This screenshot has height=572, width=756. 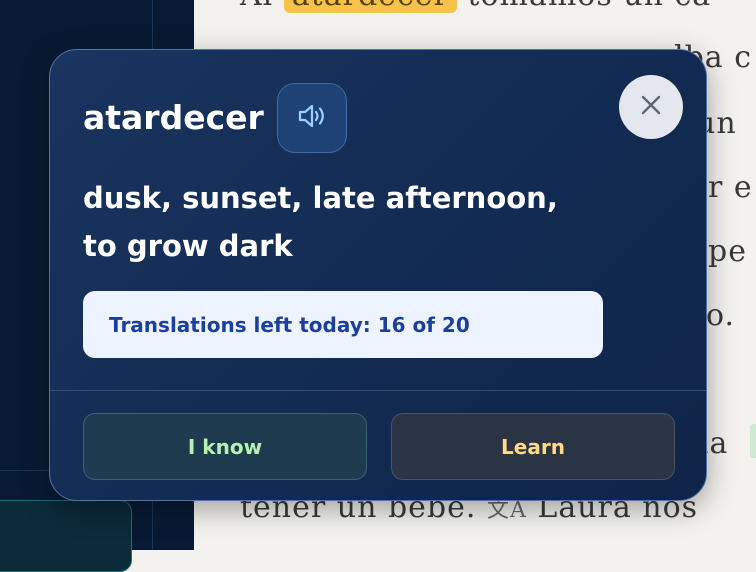 I want to click on learn-label: Learn, so click(x=533, y=446).